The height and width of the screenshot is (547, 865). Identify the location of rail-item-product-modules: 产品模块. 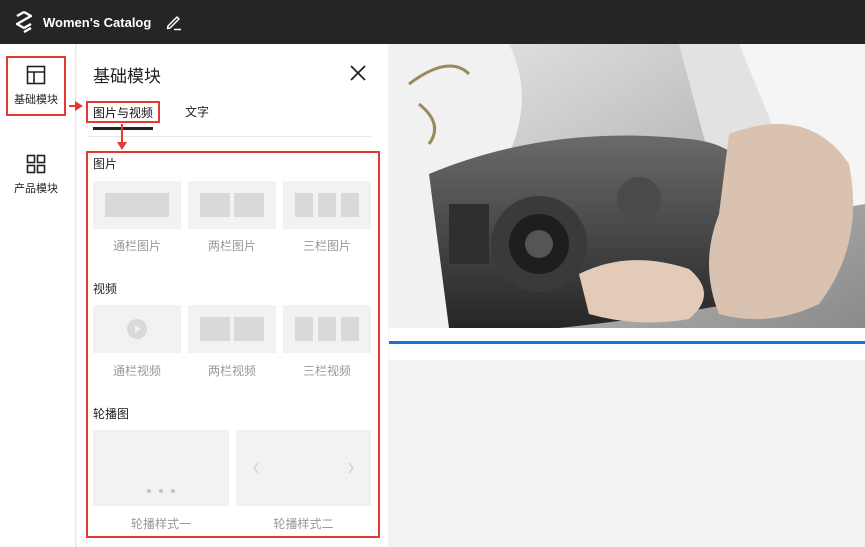
(36, 175).